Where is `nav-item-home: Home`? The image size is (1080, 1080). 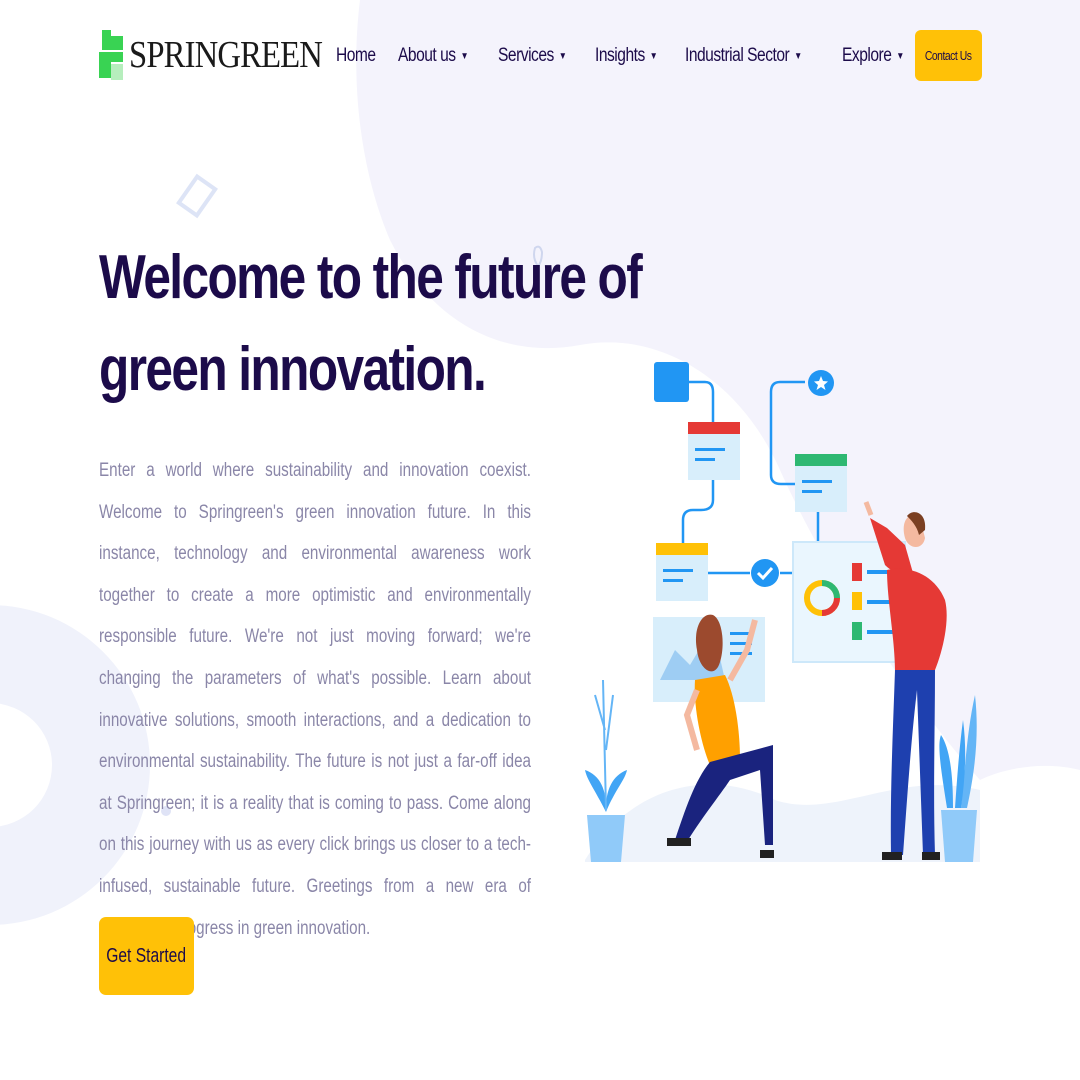 nav-item-home: Home is located at coordinates (356, 56).